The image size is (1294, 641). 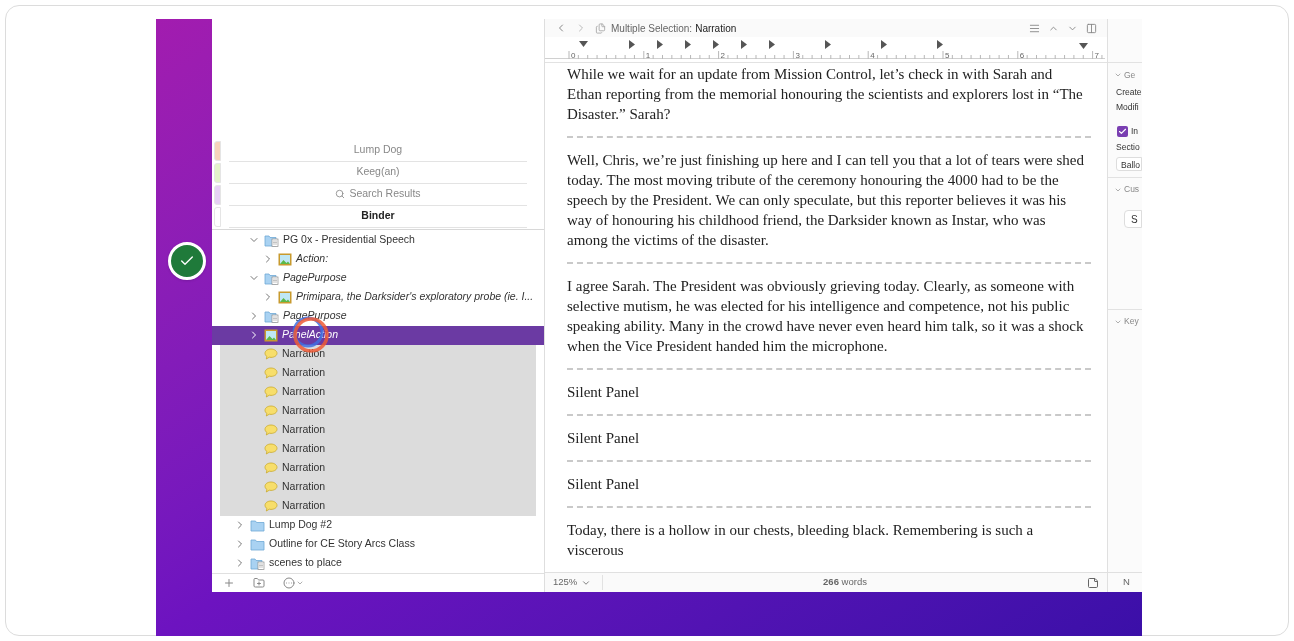 I want to click on narration-paragraph: Well, Chris, we’re just finishing up here and I can tell you that a lot of tears were shed today. The most moving tribute of the ceremony honouring the 4000 had to be the speech by the President. We can only speculate, but this reporter believes it was his way of honouring his childhood friend, the Darksider known as Instar, who was among the victims of the disaster., so click(x=826, y=200).